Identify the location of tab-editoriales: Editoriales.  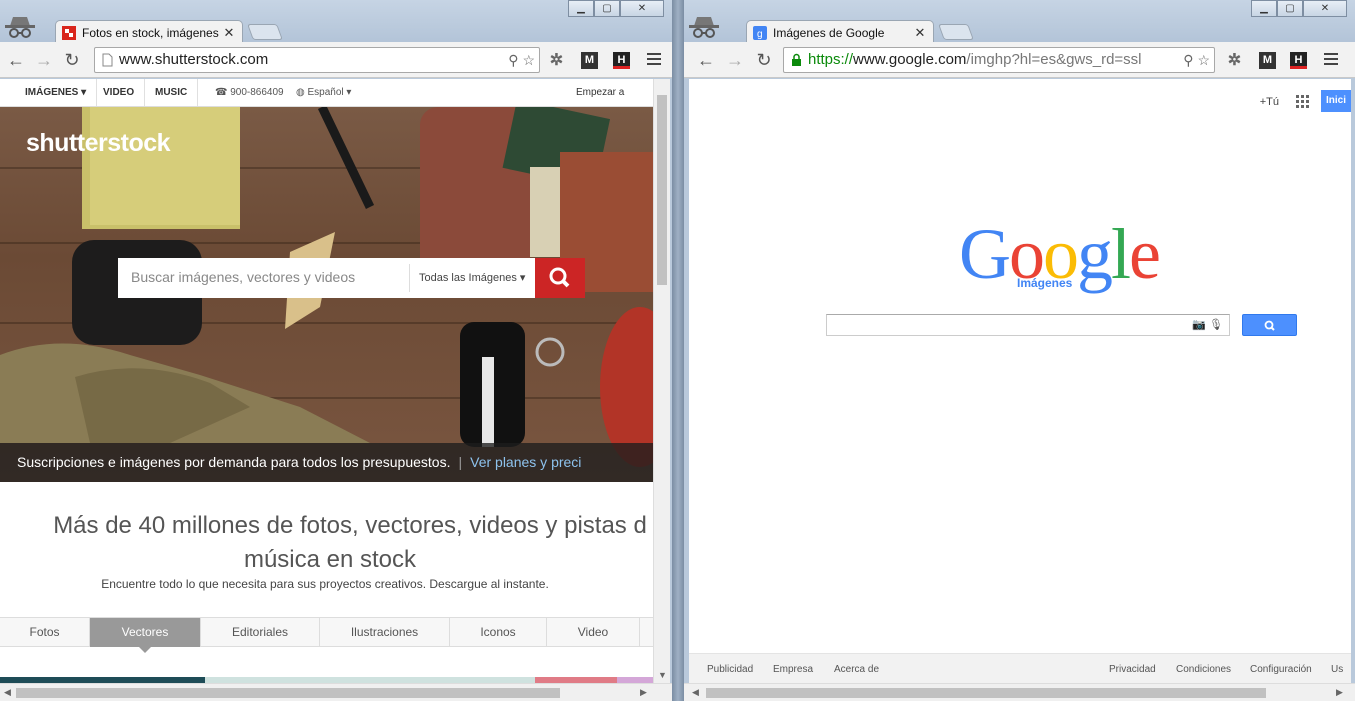
(260, 632).